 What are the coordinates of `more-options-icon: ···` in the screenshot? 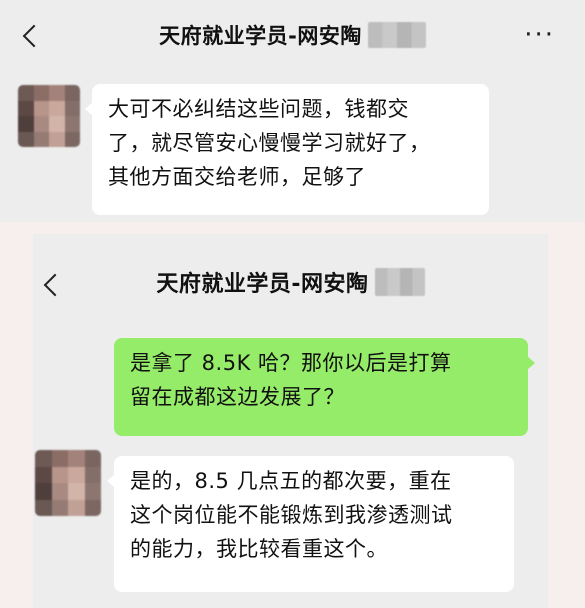 It's located at (539, 35).